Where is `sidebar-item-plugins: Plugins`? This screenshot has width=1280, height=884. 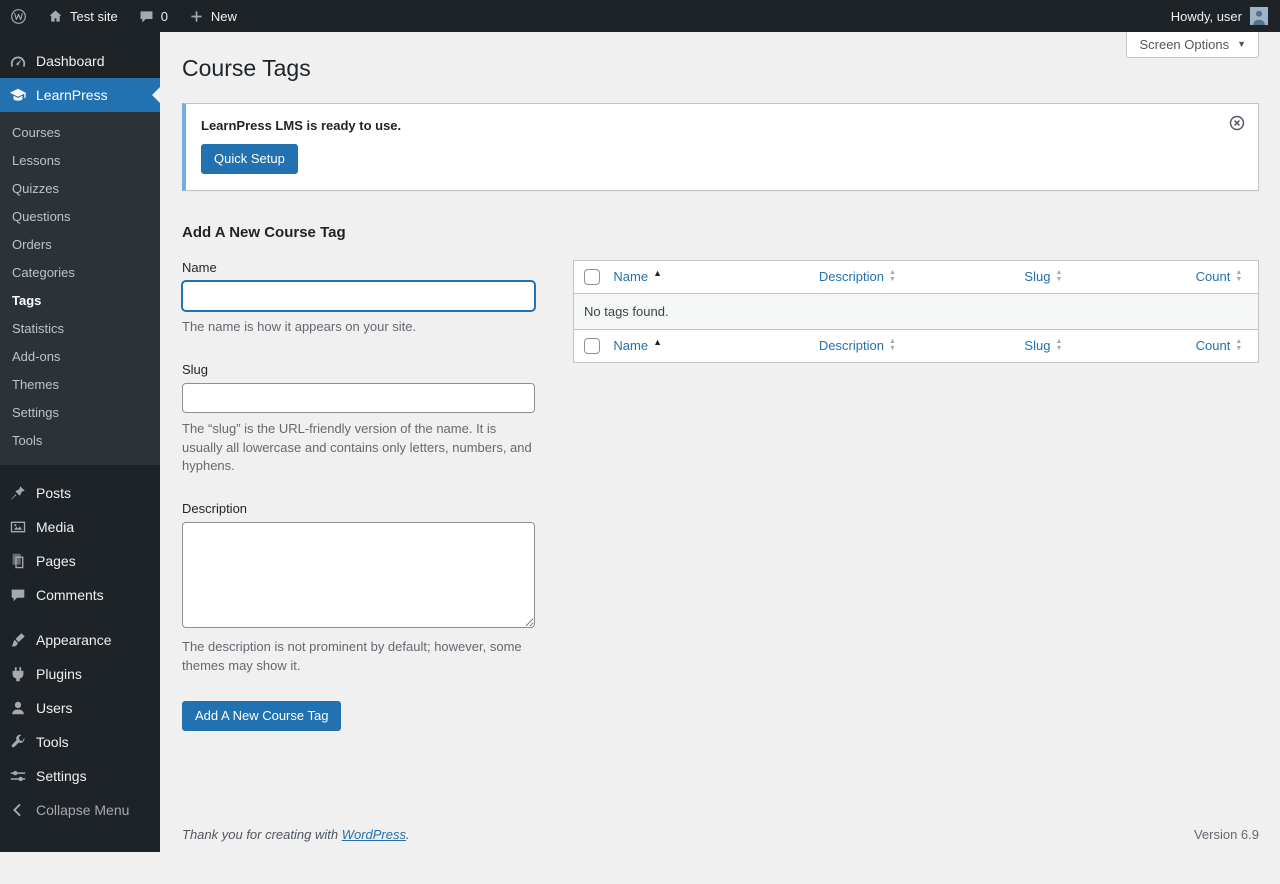 sidebar-item-plugins: Plugins is located at coordinates (80, 674).